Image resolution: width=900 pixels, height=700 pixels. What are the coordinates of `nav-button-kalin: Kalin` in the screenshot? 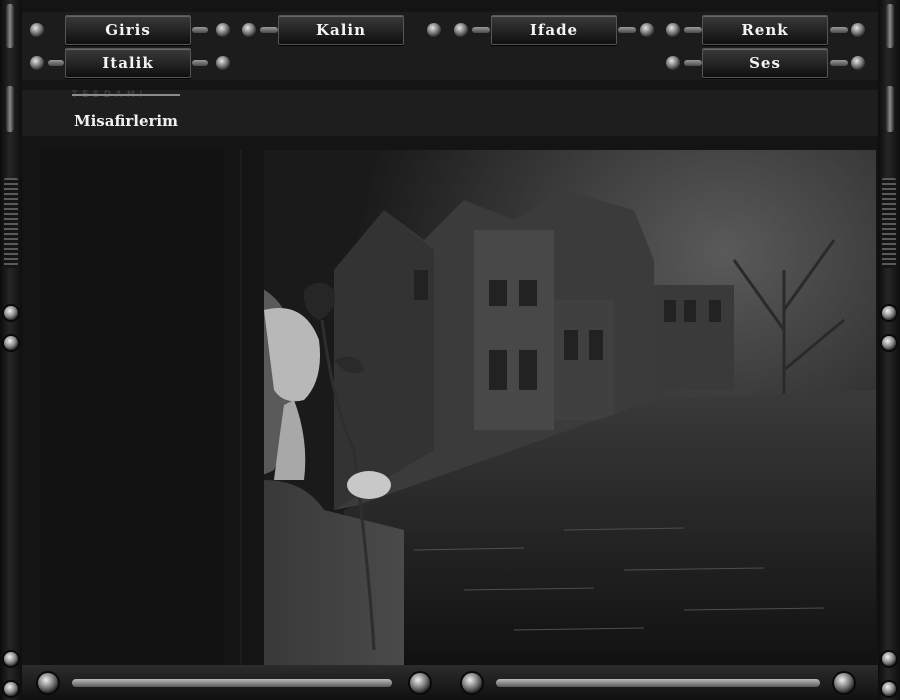 It's located at (341, 30).